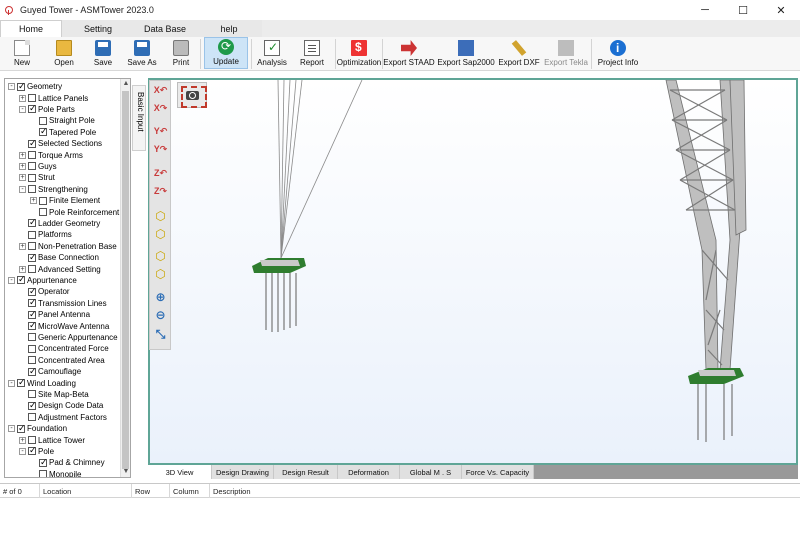 The image size is (800, 535). I want to click on tree-item: Panel Antenna, so click(54, 314).